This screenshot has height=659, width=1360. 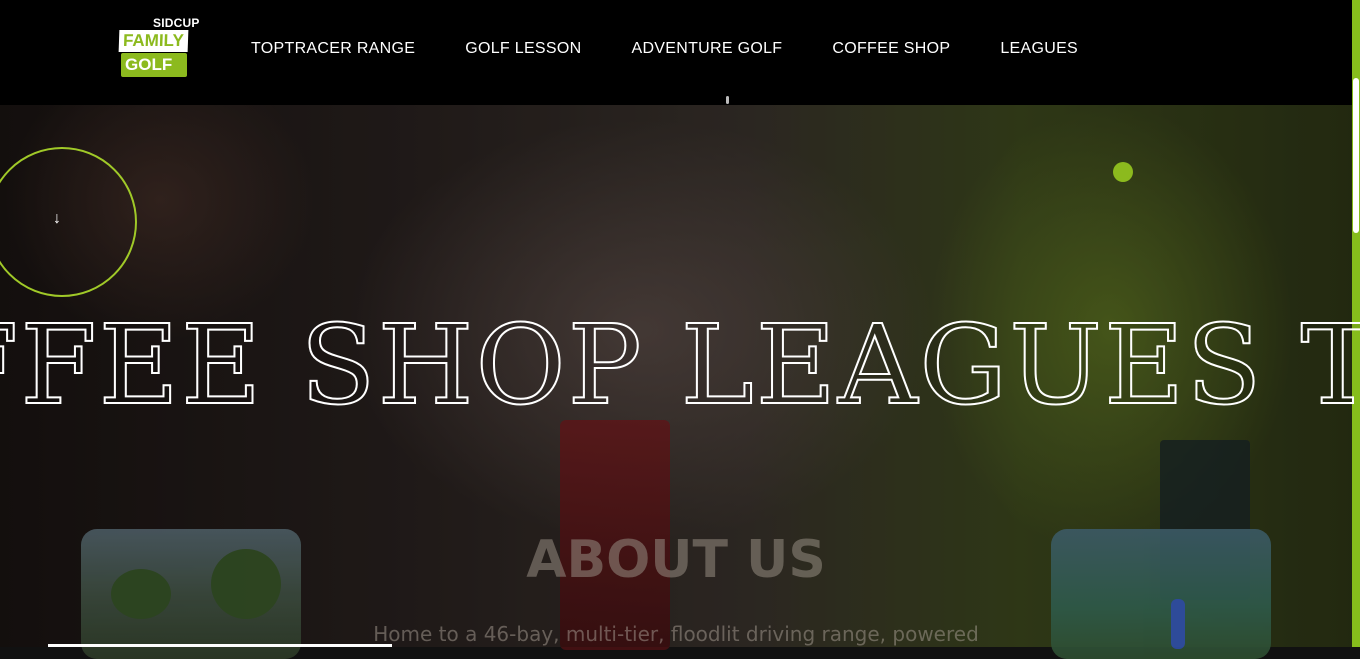 What do you see at coordinates (154, 65) in the screenshot?
I see `logo-golf-text: GOLF` at bounding box center [154, 65].